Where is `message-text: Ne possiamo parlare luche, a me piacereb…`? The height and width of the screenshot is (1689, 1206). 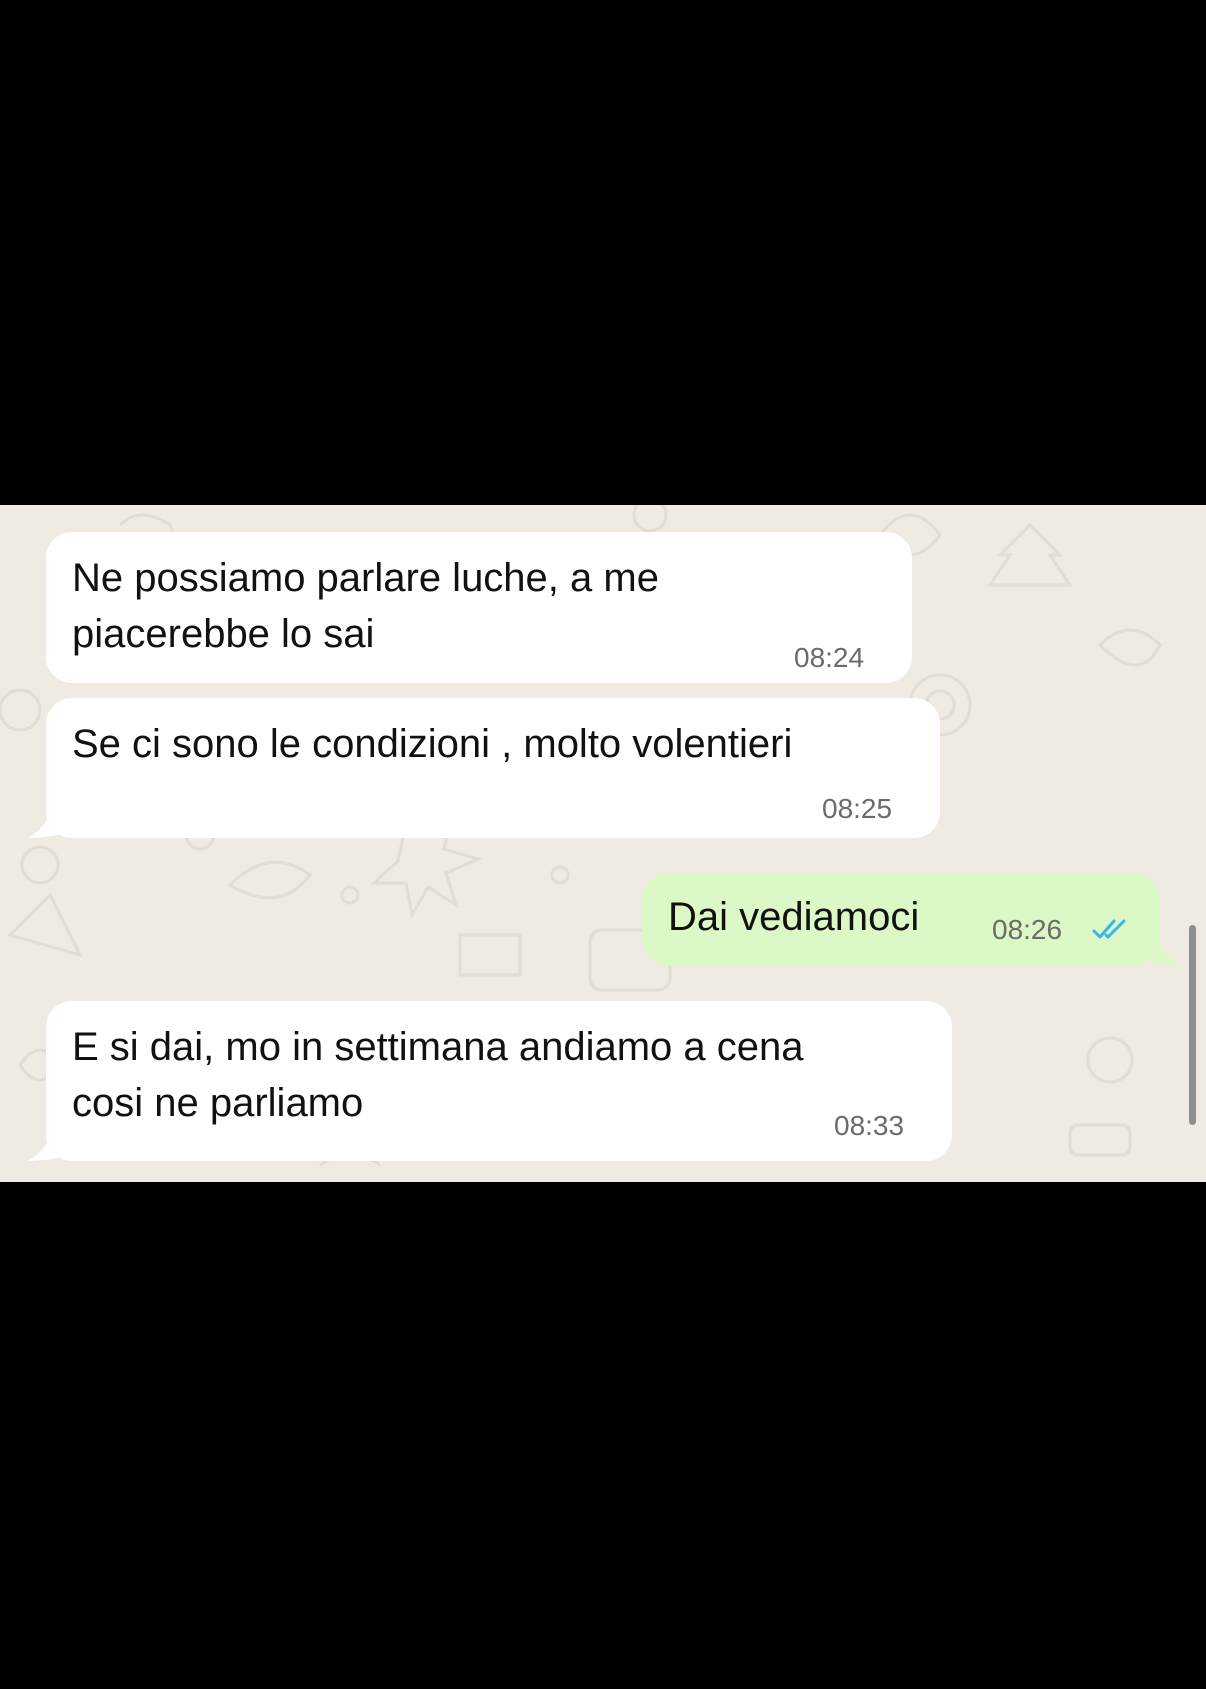 message-text: Ne possiamo parlare luche, a me piacereb… is located at coordinates (365, 606).